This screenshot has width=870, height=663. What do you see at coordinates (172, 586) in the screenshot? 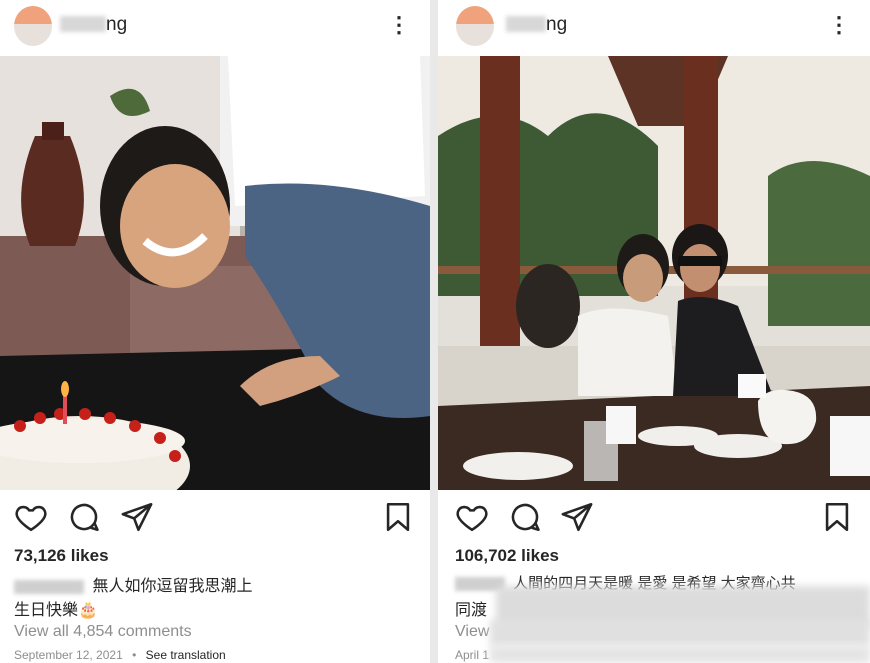
I see `caption-text: 無人如你逗留我思潮上` at bounding box center [172, 586].